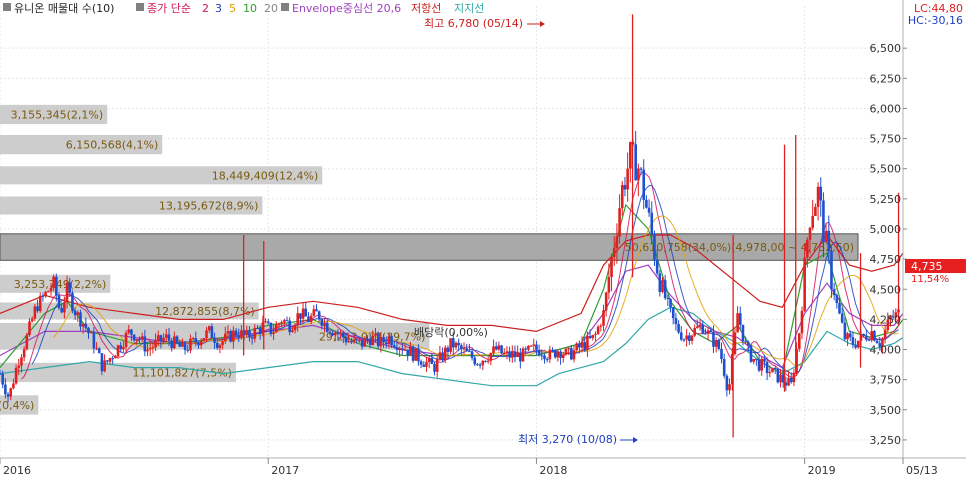 This screenshot has width=966, height=481. Describe the element at coordinates (886, 169) in the screenshot. I see `y-tick-label: 5,500` at that location.